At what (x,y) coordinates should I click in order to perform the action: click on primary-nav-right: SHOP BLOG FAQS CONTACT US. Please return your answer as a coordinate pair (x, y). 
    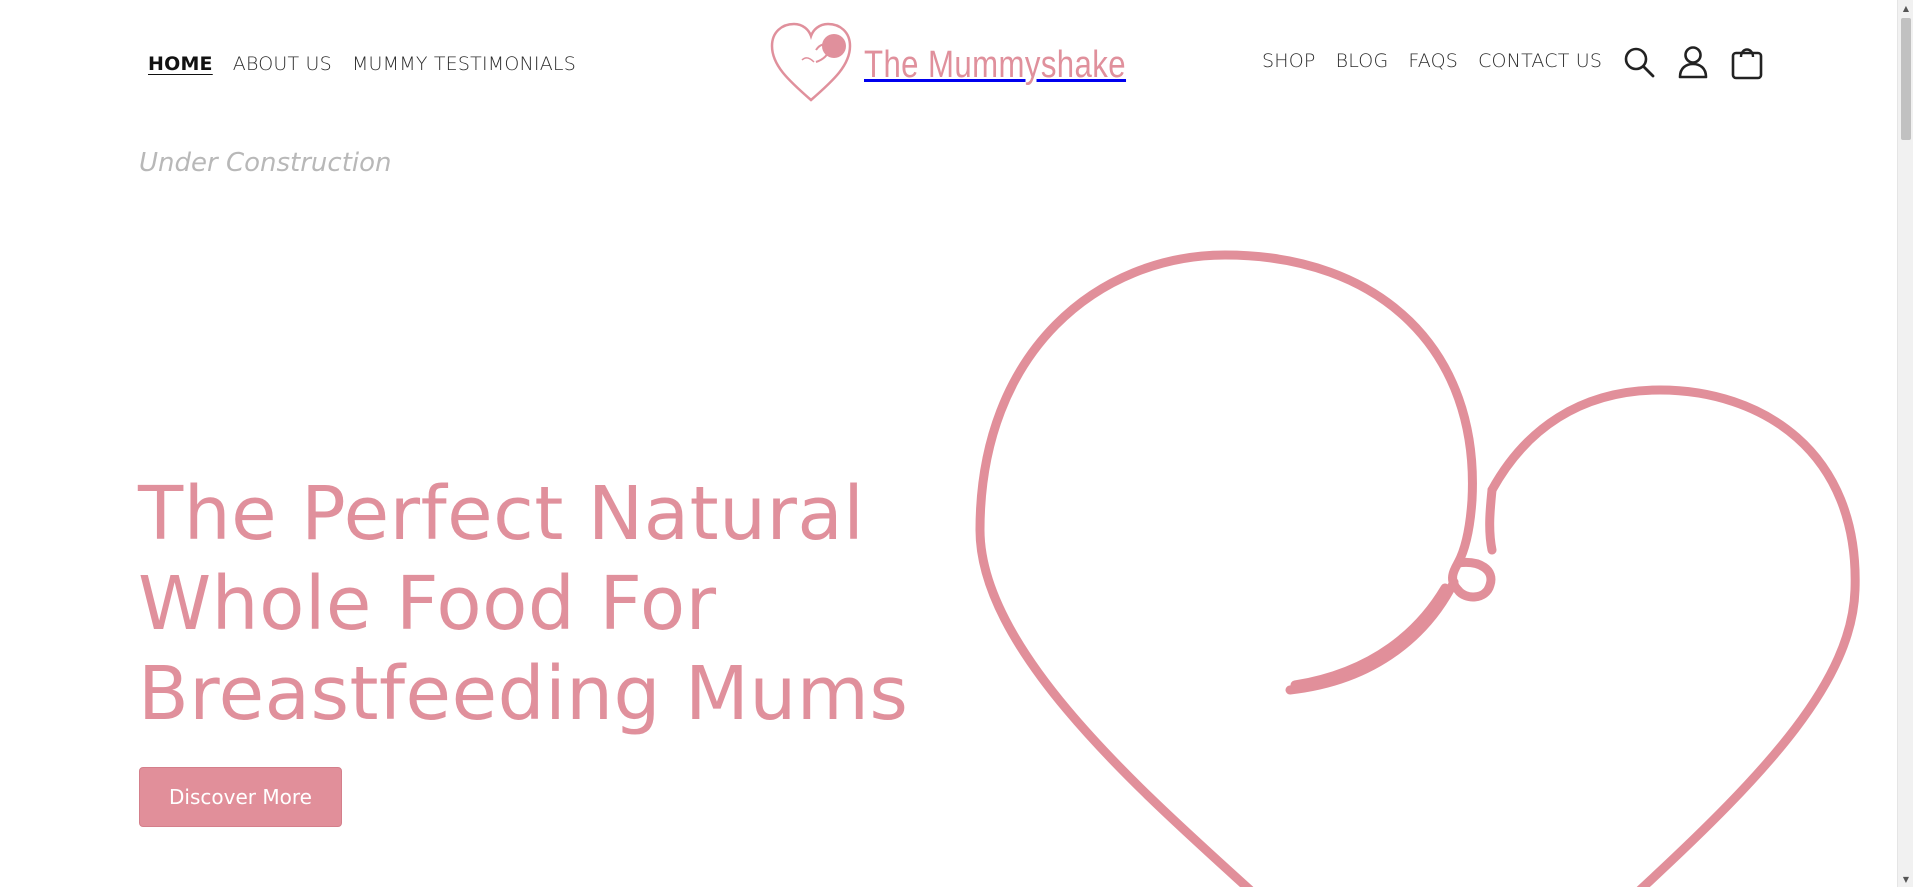
    Looking at the image, I should click on (1432, 61).